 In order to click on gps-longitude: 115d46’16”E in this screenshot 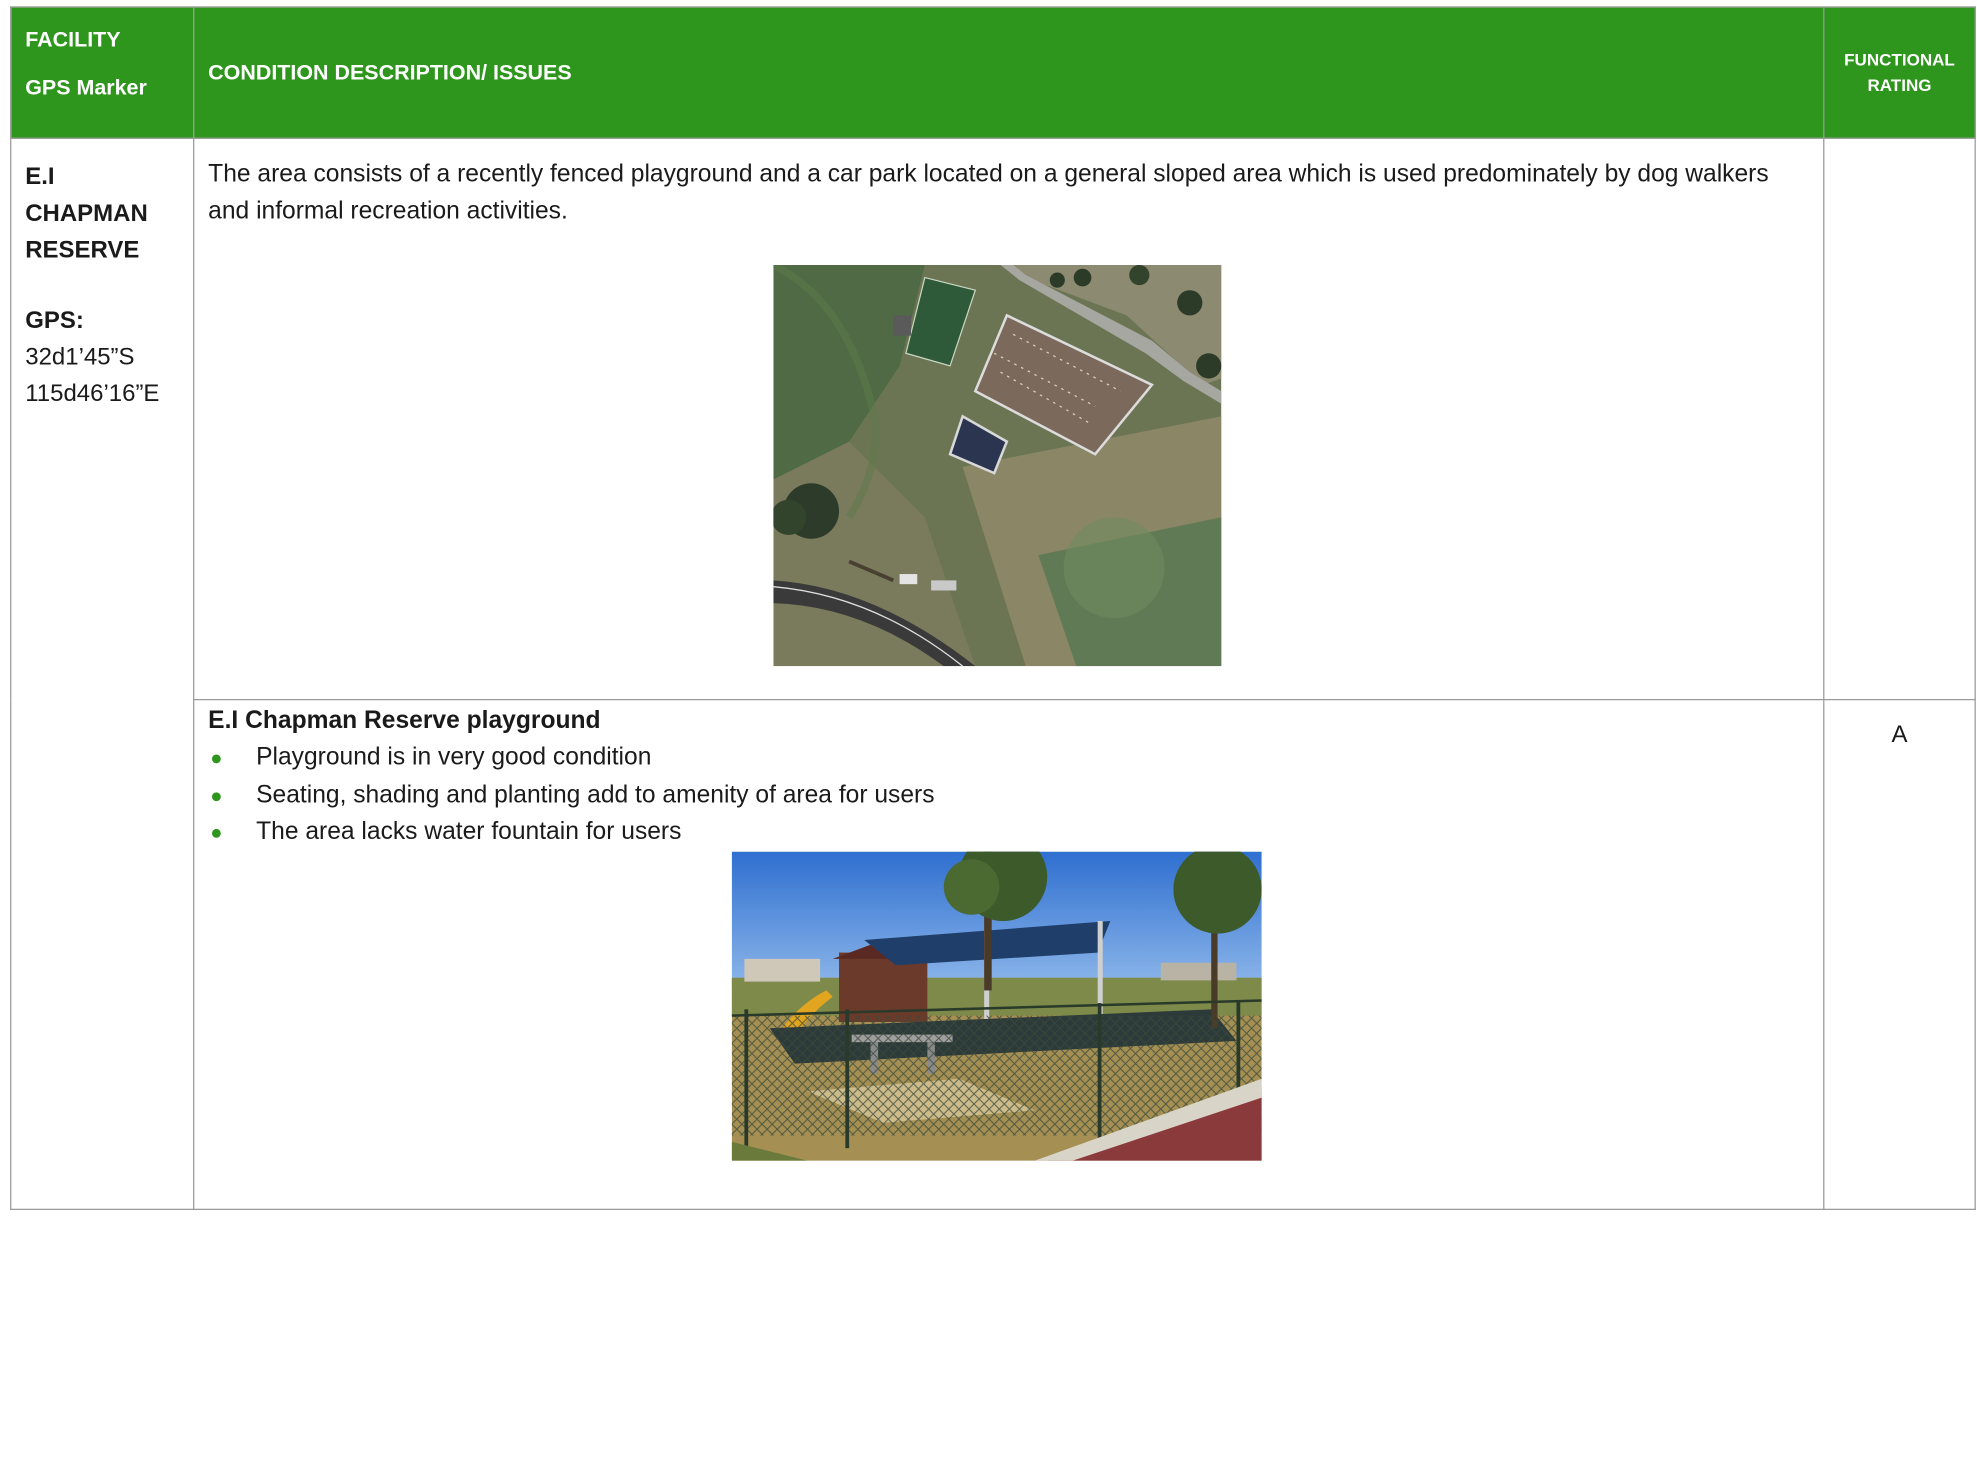, I will do `click(92, 394)`.